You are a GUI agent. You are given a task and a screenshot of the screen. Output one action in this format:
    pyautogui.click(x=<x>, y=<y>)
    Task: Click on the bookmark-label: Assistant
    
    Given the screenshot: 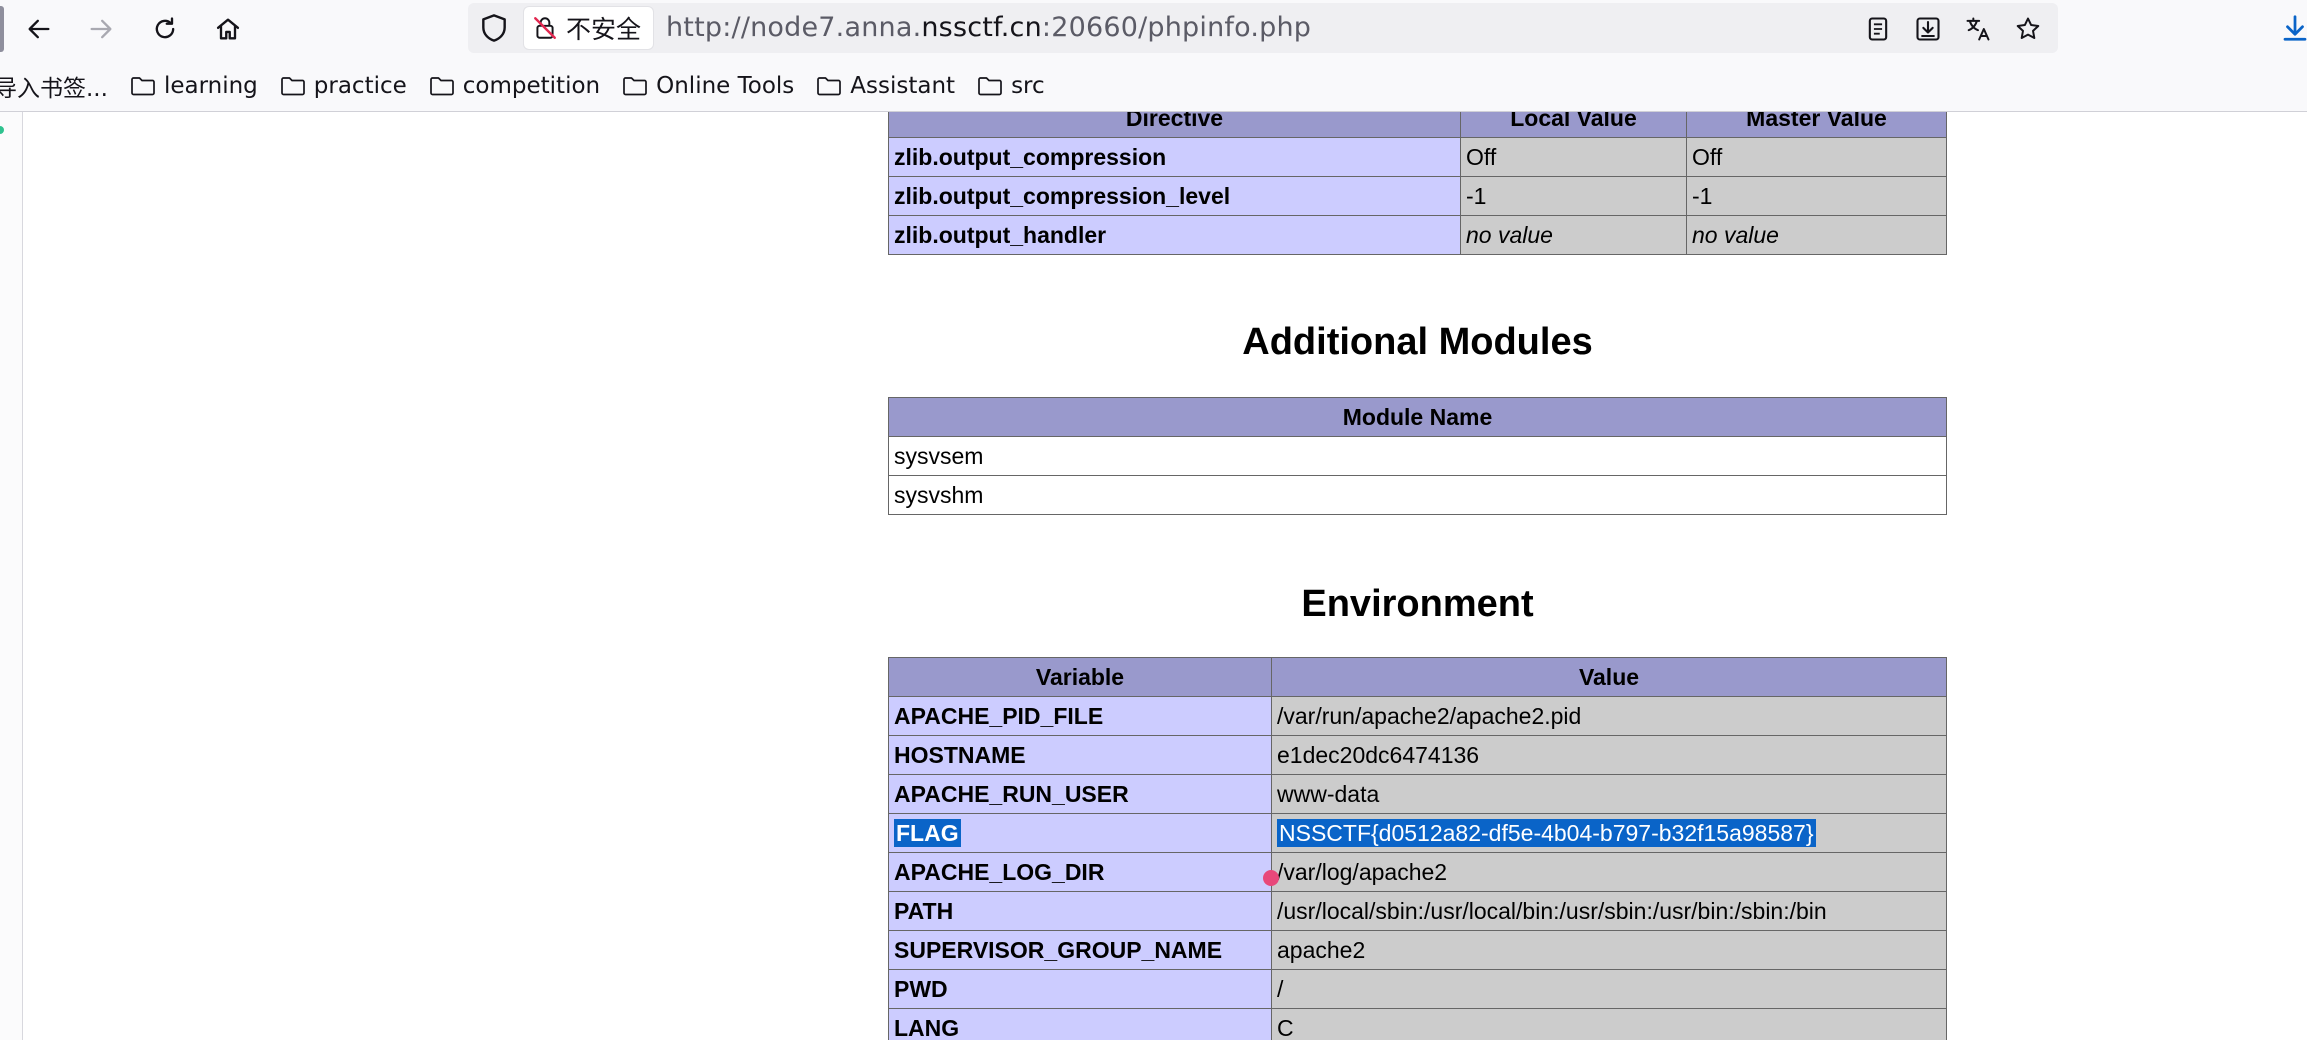 What is the action you would take?
    pyautogui.click(x=903, y=86)
    